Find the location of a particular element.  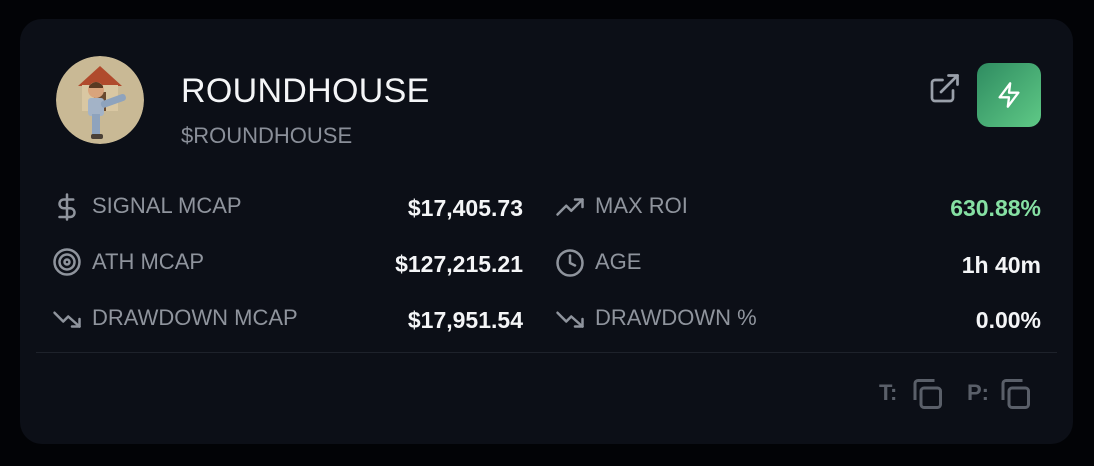

lightning-bolt-icon is located at coordinates (1009, 95).